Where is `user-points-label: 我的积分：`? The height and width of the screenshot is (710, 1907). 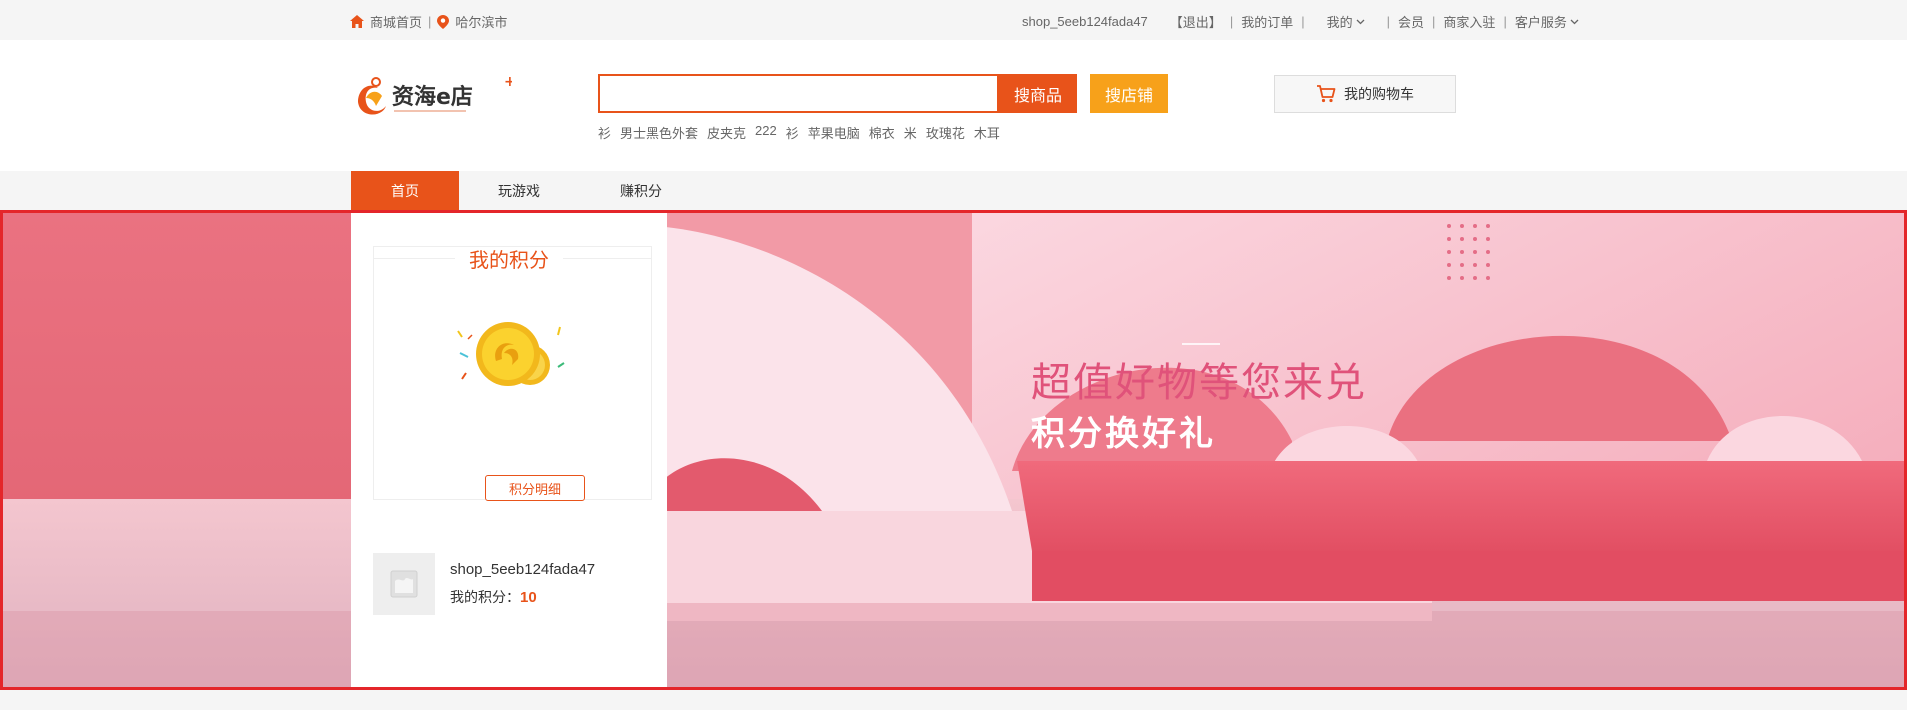 user-points-label: 我的积分： is located at coordinates (485, 597).